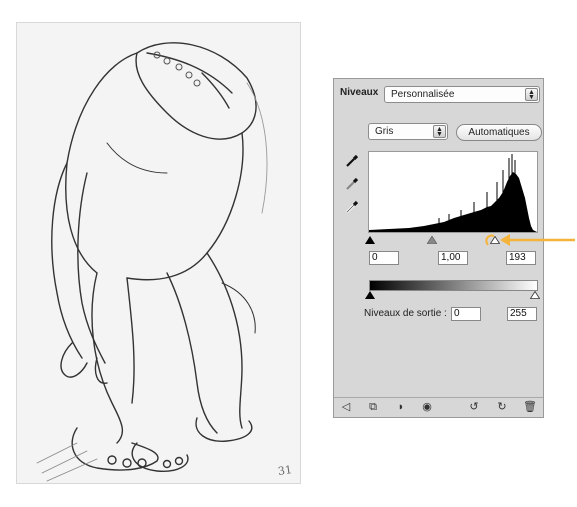 This screenshot has width=577, height=507. I want to click on gray-point-eyedropper-icon, so click(352, 184).